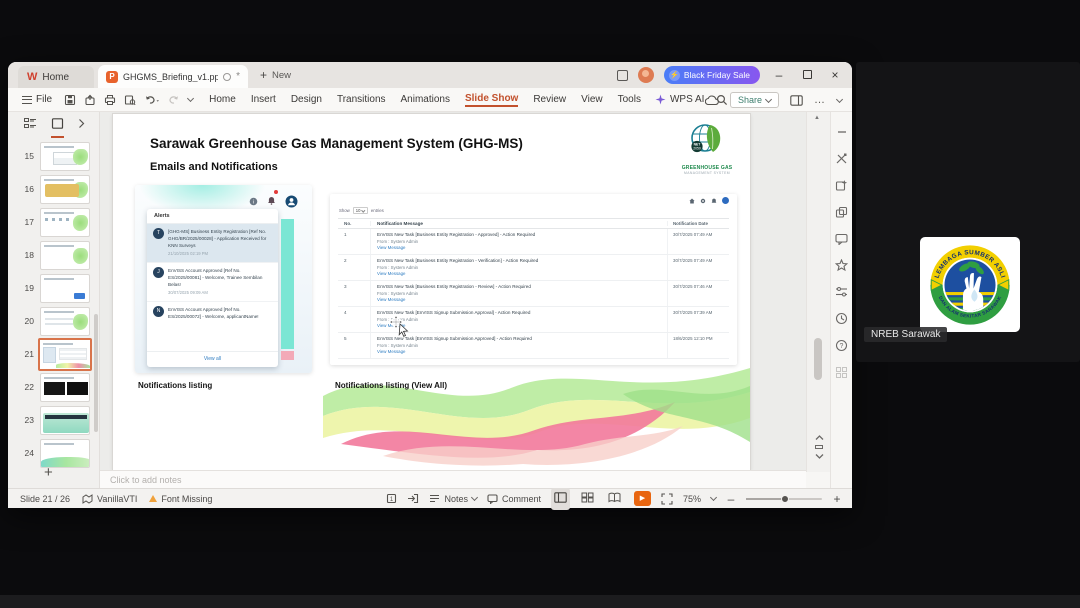 Image resolution: width=1080 pixels, height=608 pixels. Describe the element at coordinates (54, 289) in the screenshot. I see `slide-thumb-19: 19` at that location.